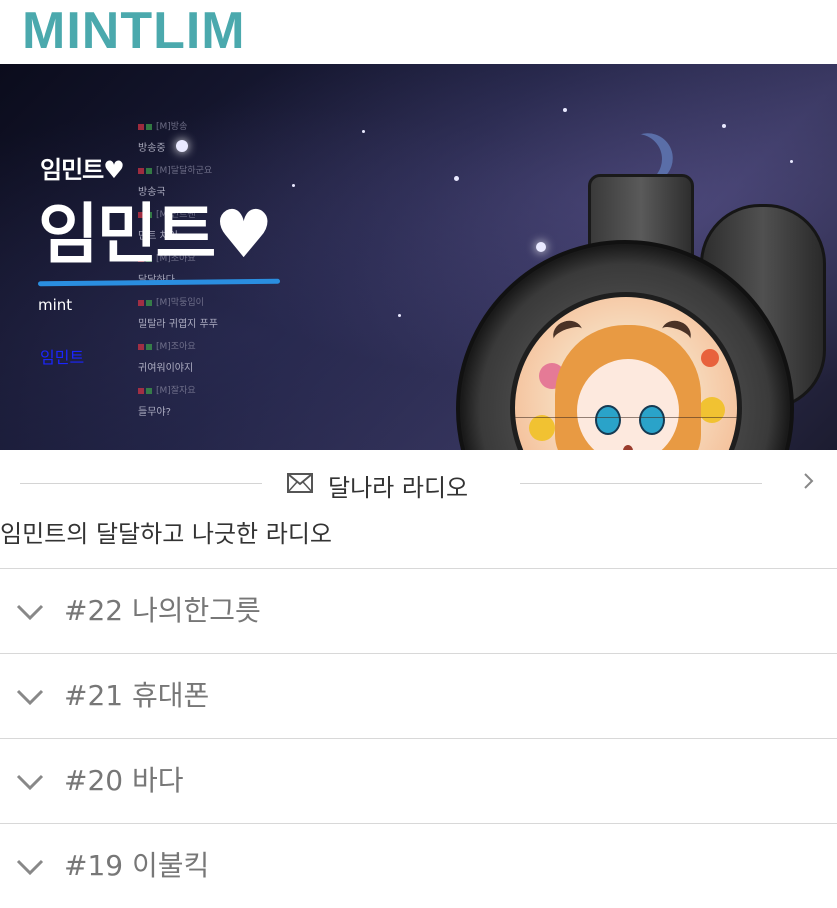 This screenshot has height=908, width=837. Describe the element at coordinates (197, 171) in the screenshot. I see `chat-line: [M]달달하군요` at that location.